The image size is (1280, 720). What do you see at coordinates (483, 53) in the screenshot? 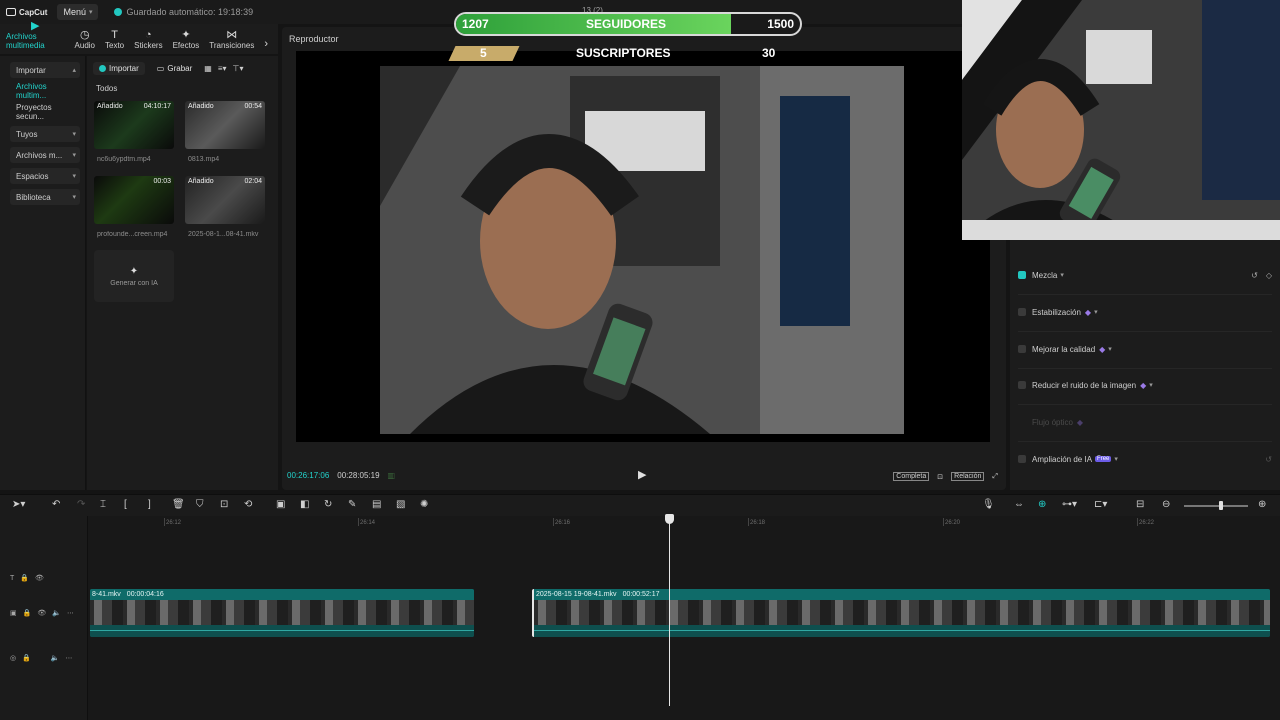
I see `subscribers-current: 5` at bounding box center [483, 53].